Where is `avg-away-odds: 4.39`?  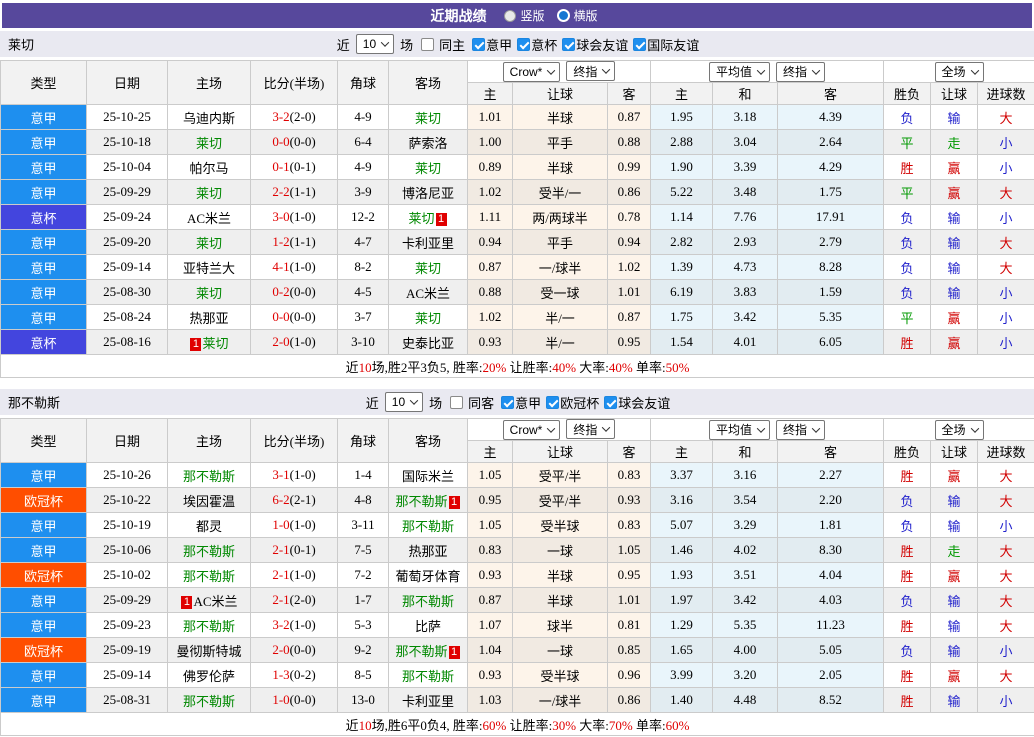
avg-away-odds: 4.39 is located at coordinates (831, 117).